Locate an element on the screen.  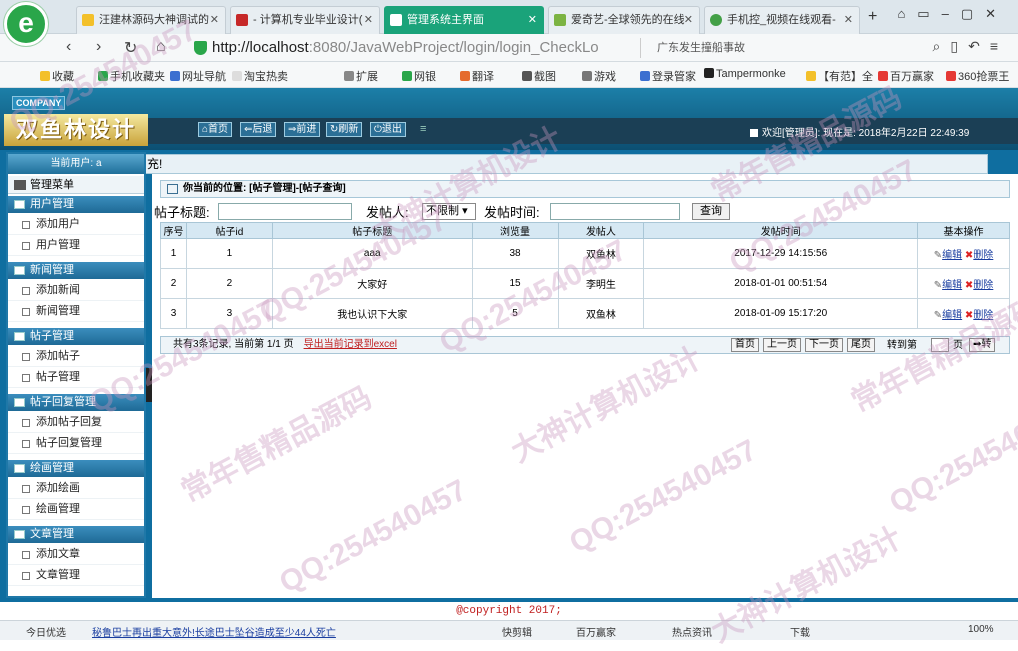
news-ticker: 秘鲁巴士再出重大意外!长途巴士坠谷造成至少44人死亡 is located at coordinates (214, 631).